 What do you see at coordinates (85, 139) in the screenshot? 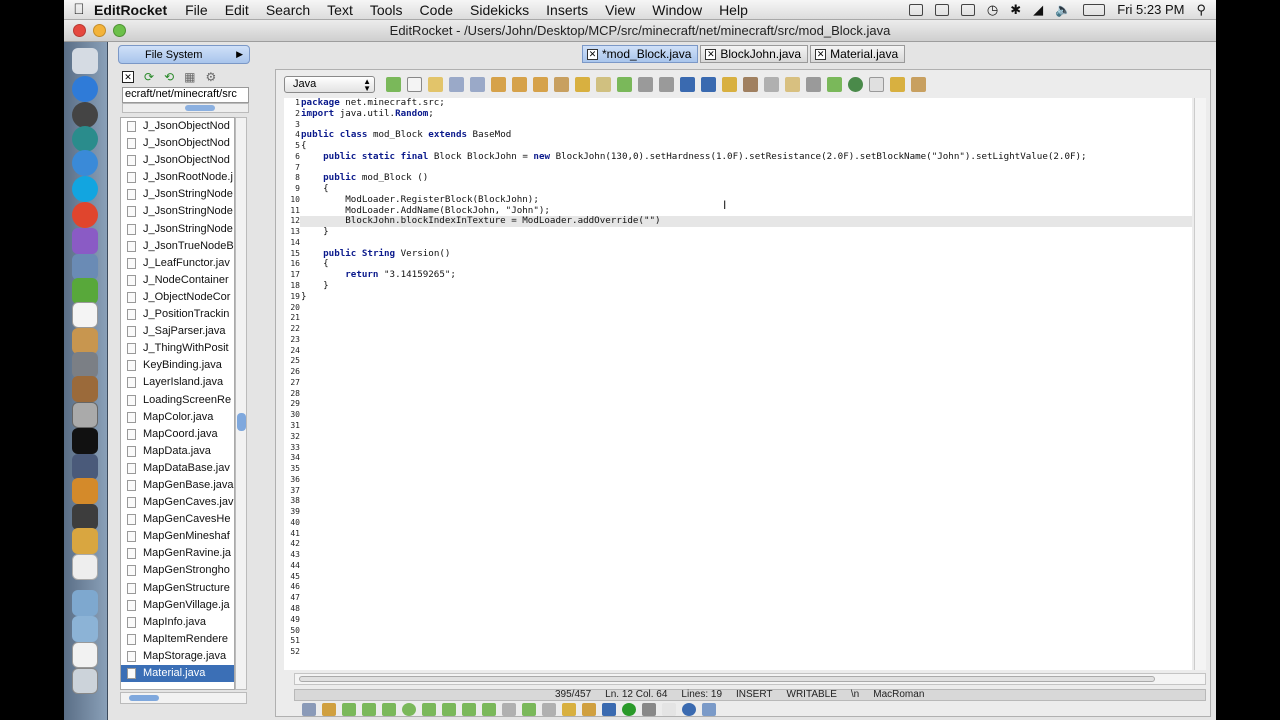
I see `system-dial-icon` at bounding box center [85, 139].